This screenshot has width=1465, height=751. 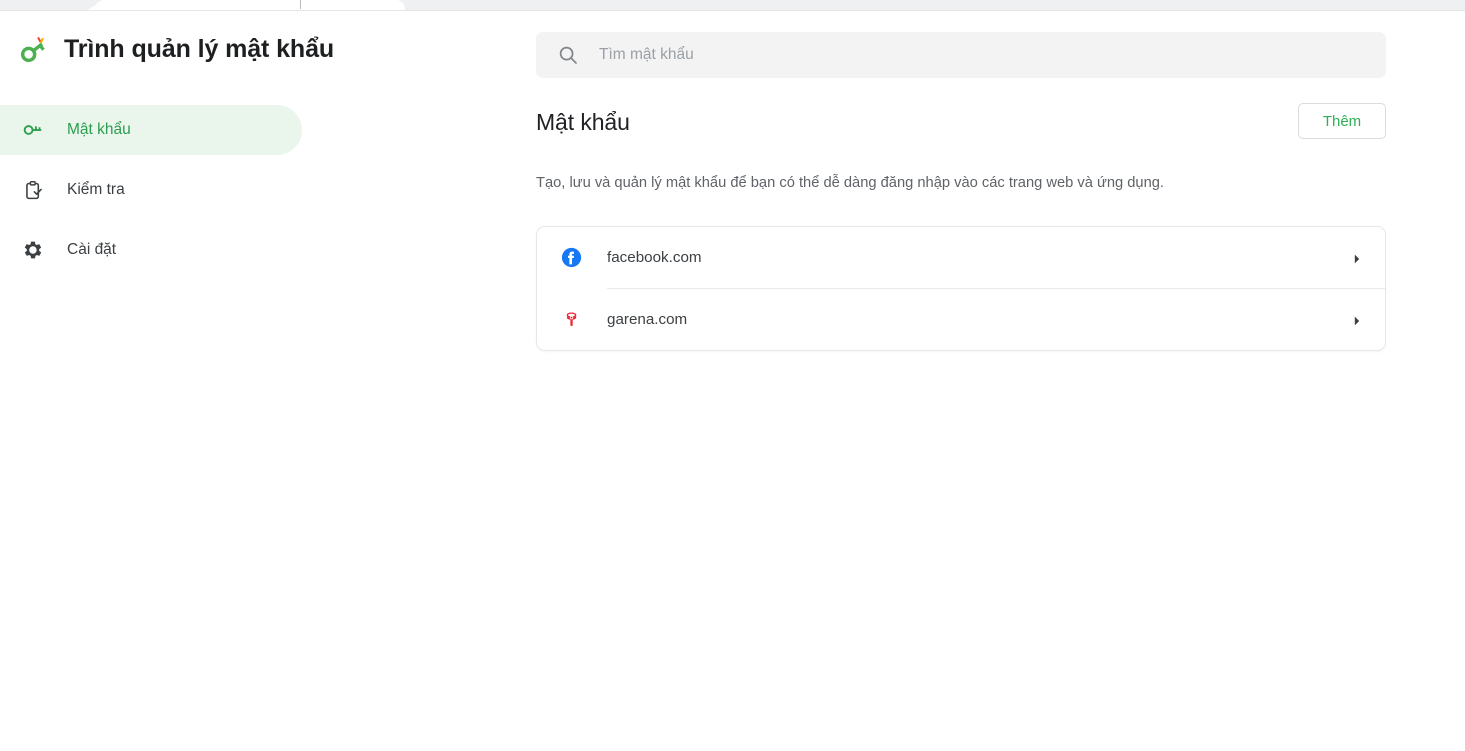 What do you see at coordinates (99, 129) in the screenshot?
I see `sidebar-item-label: Mật khẩu` at bounding box center [99, 129].